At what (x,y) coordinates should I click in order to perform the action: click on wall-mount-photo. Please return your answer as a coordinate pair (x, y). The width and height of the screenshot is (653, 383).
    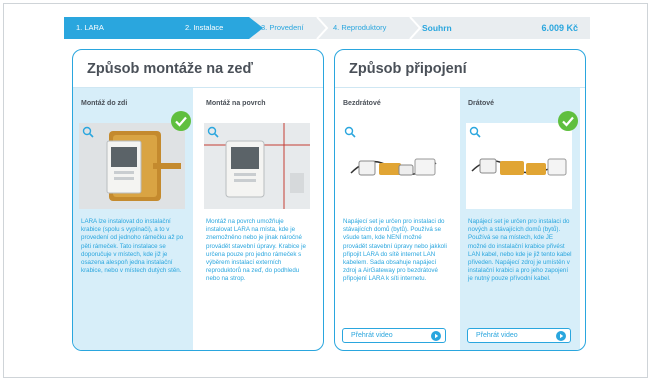
    Looking at the image, I should click on (132, 166).